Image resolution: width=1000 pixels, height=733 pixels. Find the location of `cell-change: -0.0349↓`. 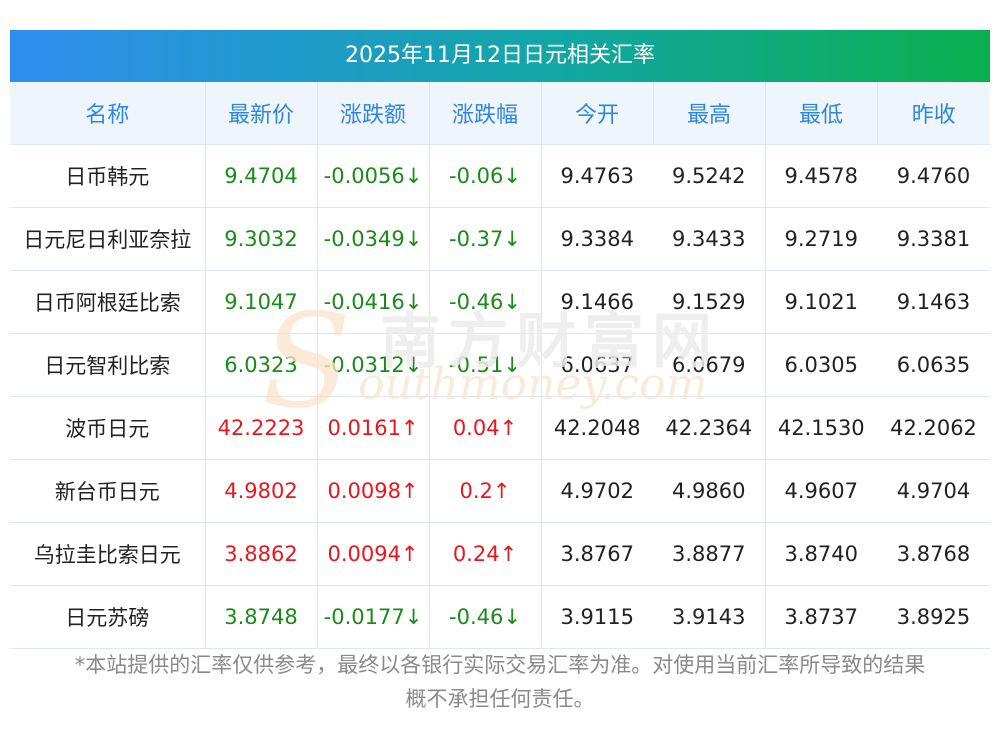

cell-change: -0.0349↓ is located at coordinates (373, 239).